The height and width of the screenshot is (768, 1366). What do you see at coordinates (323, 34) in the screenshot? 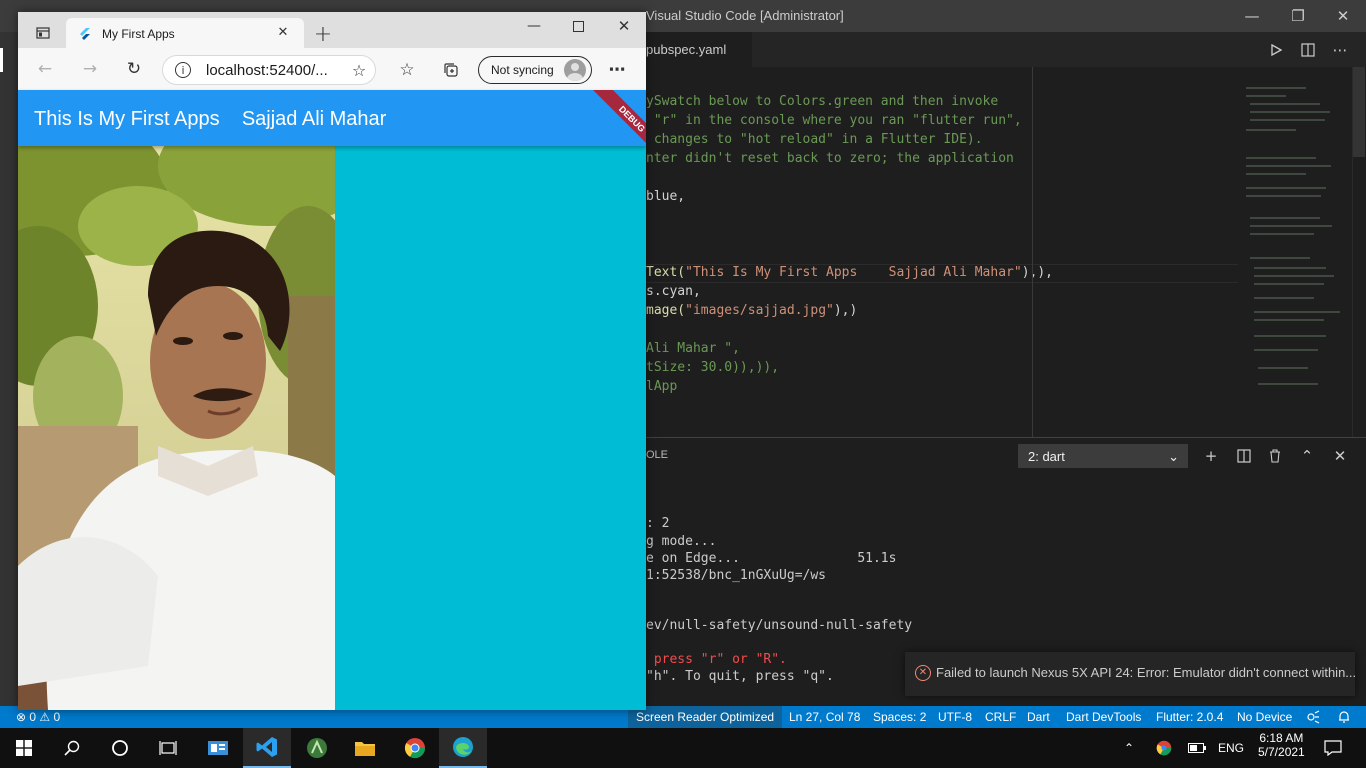
I see `new-tab-icon: +` at bounding box center [323, 34].